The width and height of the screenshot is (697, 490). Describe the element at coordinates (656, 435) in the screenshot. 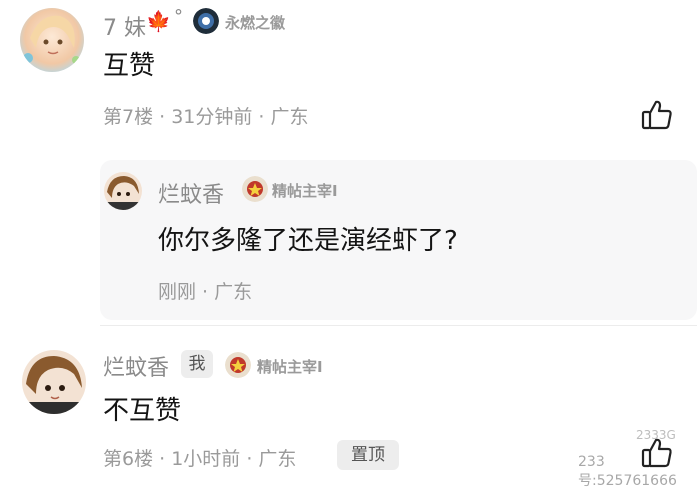

I see `watermark-logo: 2333G` at that location.